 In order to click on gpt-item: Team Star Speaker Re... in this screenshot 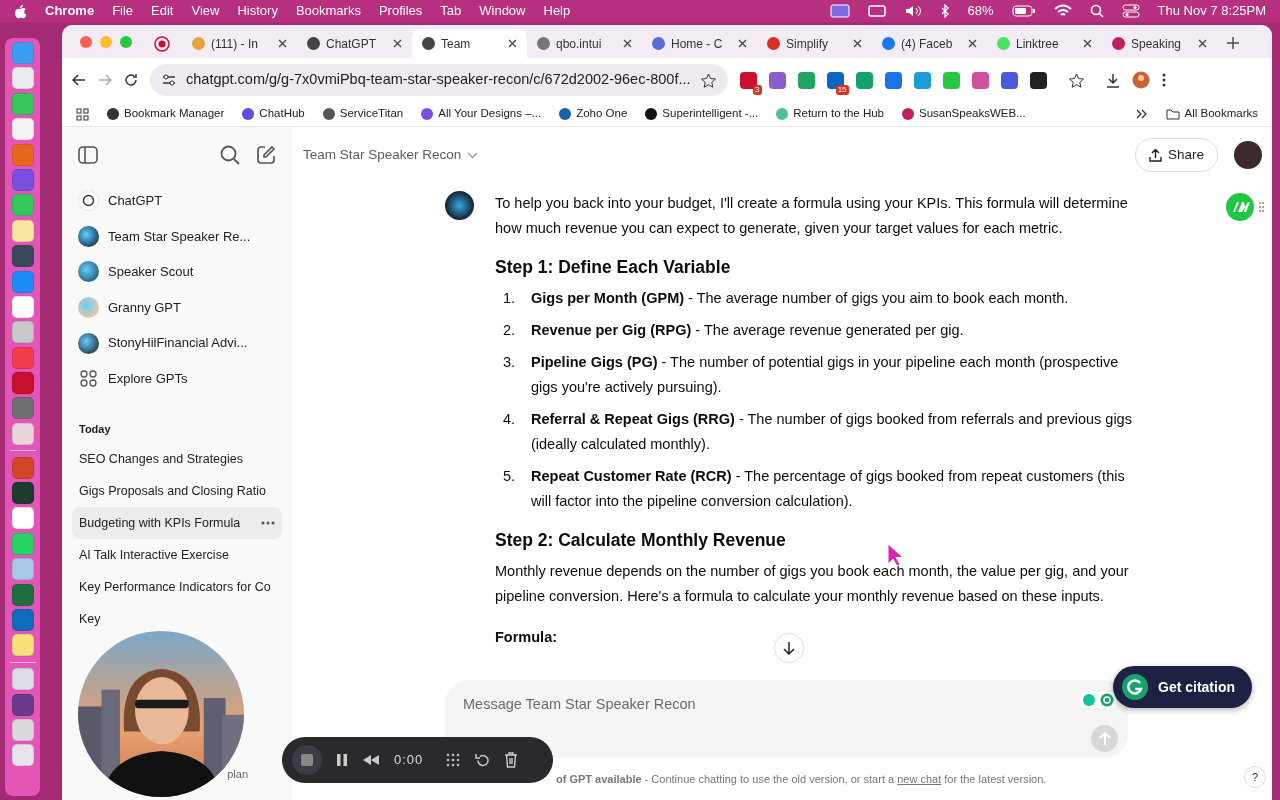, I will do `click(177, 236)`.